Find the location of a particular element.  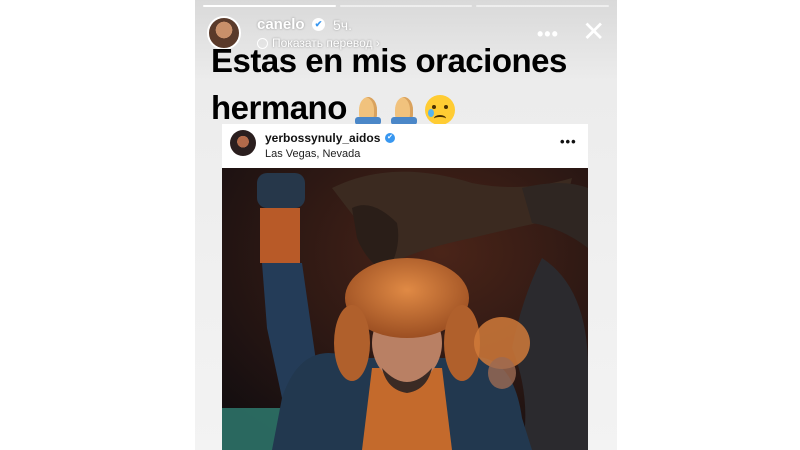

story-caption-text: hermano is located at coordinates (279, 107).